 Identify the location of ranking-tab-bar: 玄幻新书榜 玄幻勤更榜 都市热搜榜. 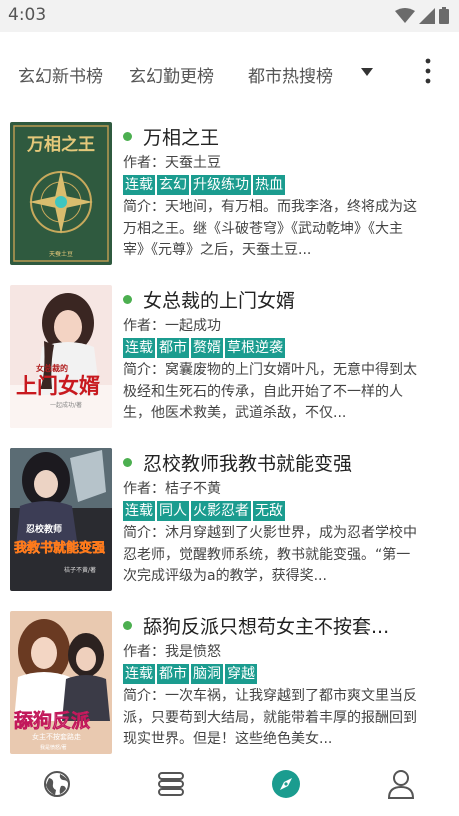
(229, 72).